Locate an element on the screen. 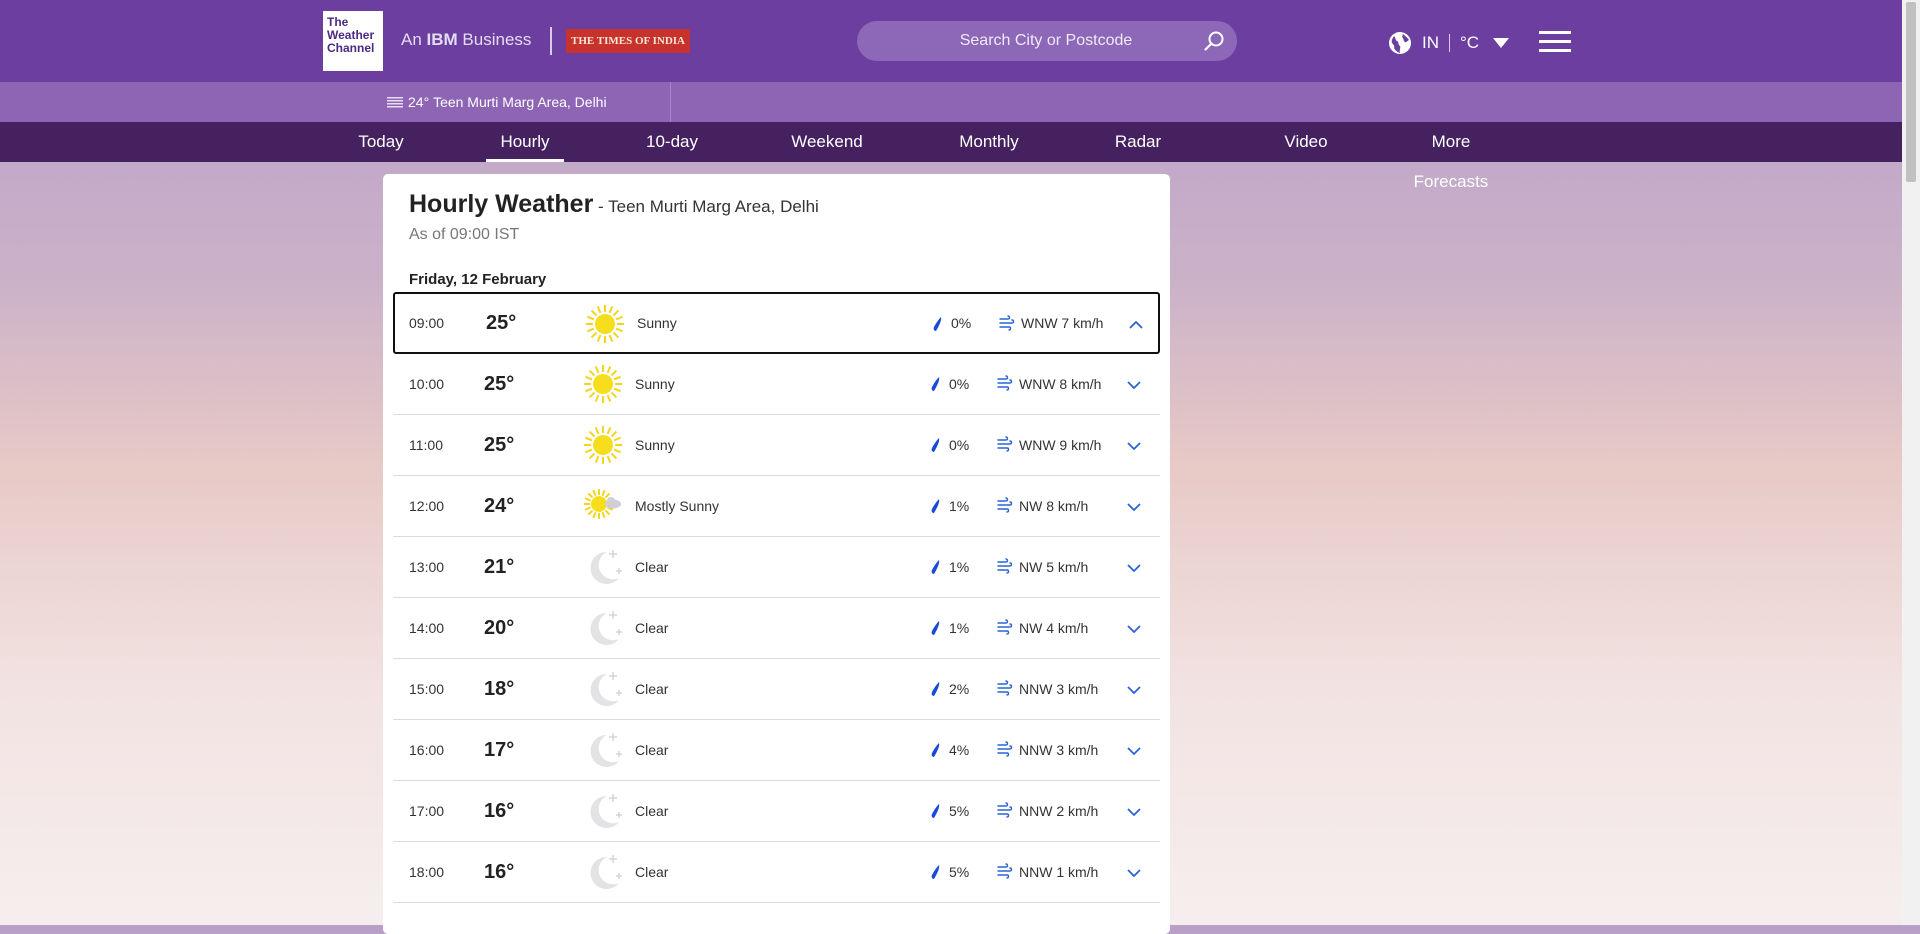  hour-wind: NNW 1 km/h is located at coordinates (1059, 872).